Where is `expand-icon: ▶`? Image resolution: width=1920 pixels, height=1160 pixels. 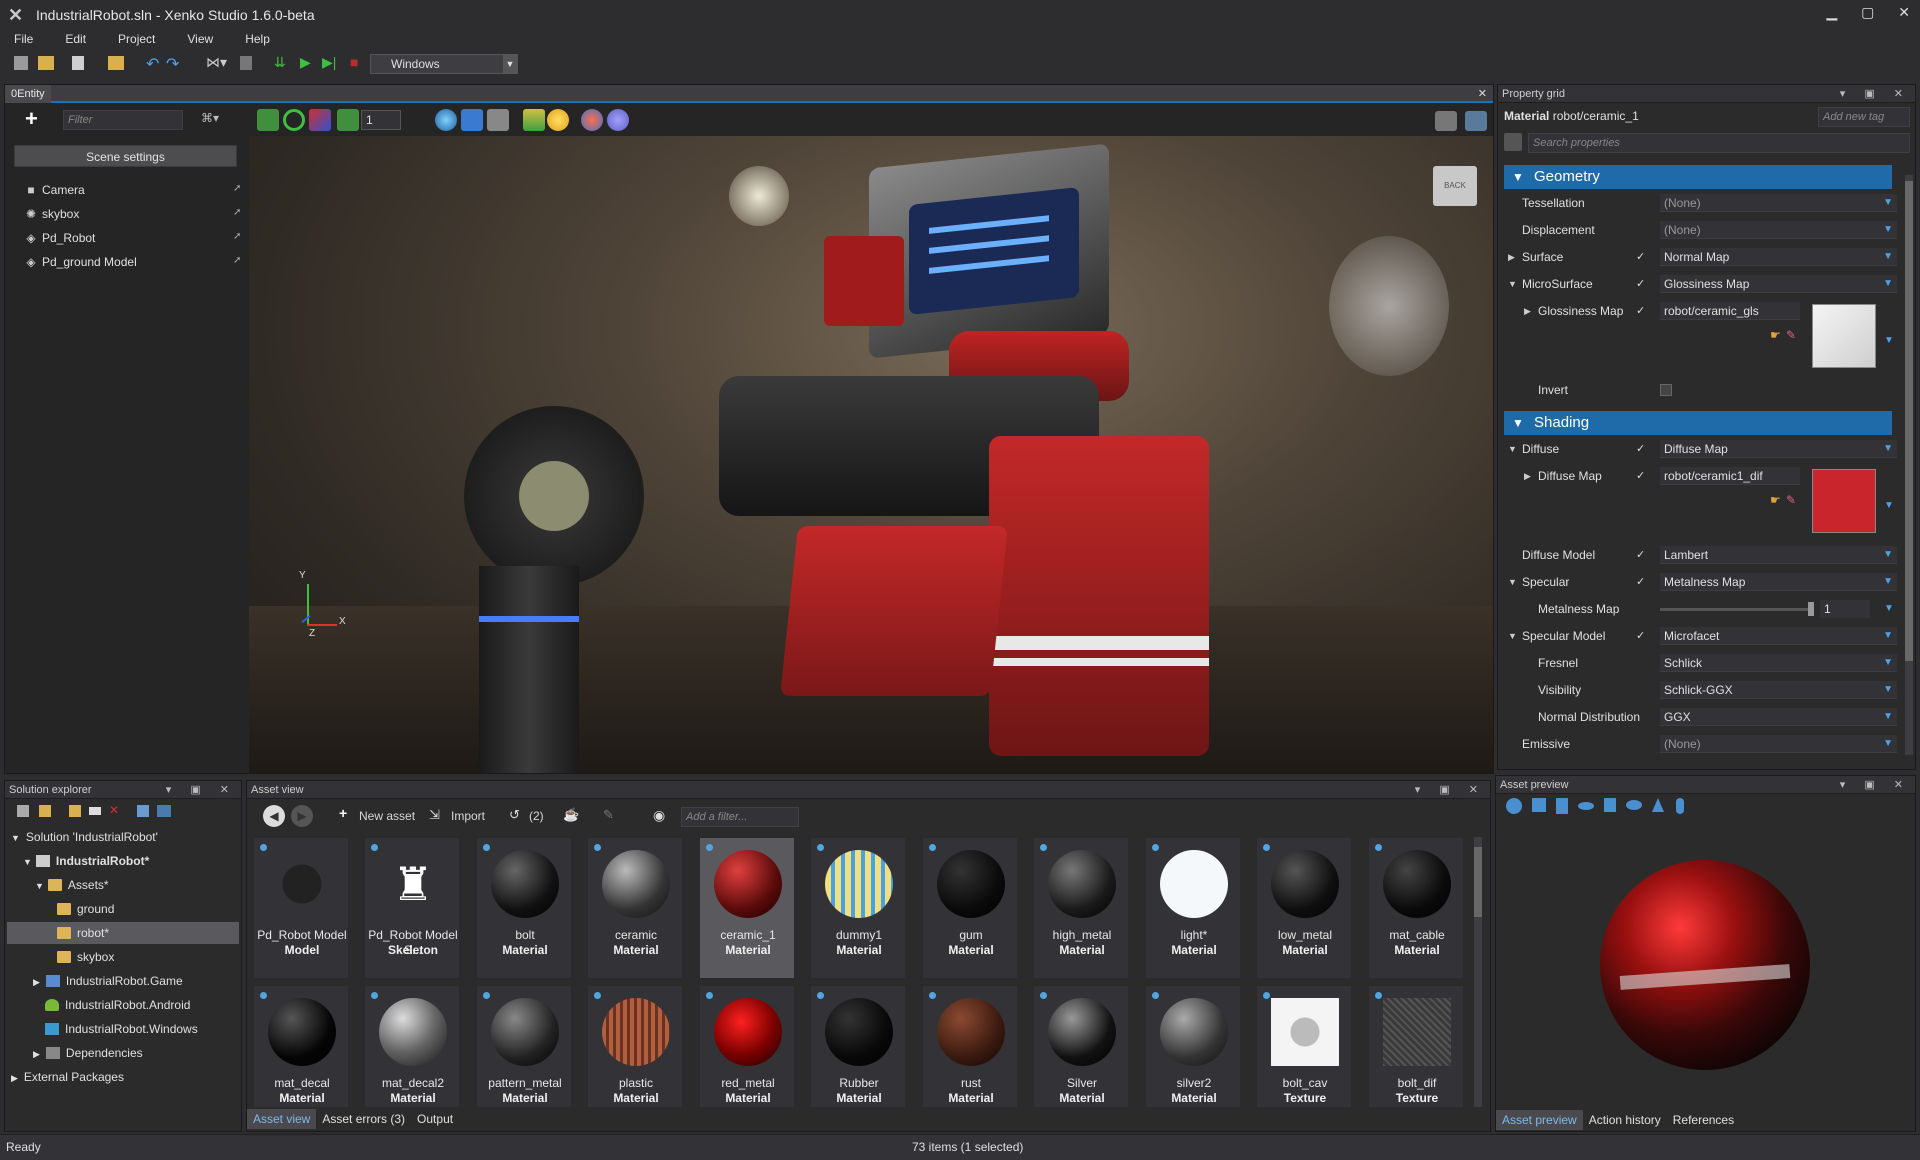
expand-icon: ▶ is located at coordinates (1511, 257).